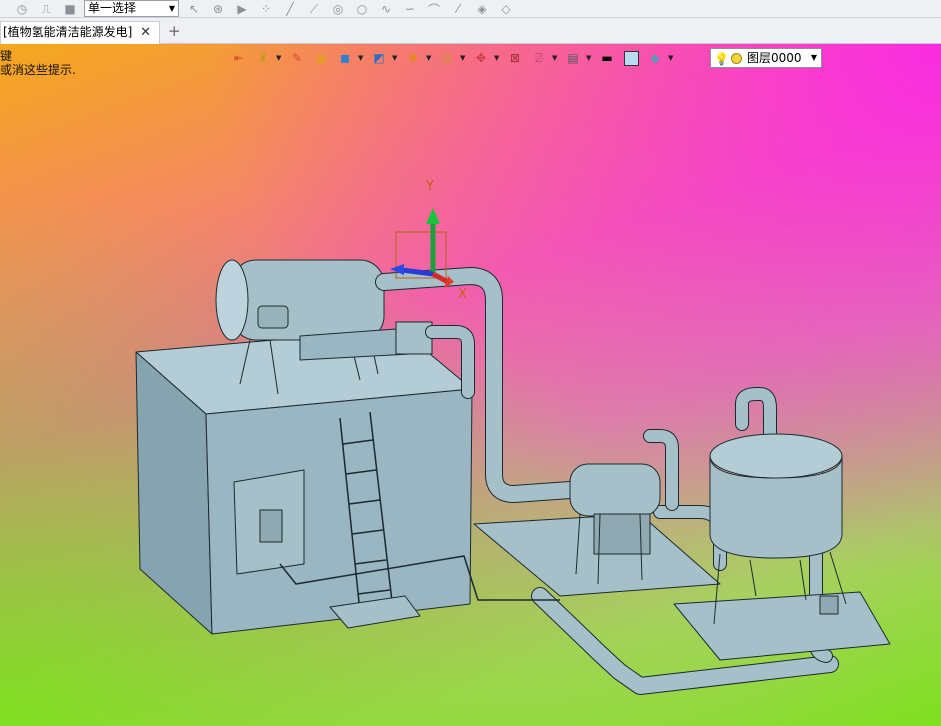 This screenshot has width=941, height=726. Describe the element at coordinates (308, 300) in the screenshot. I see `top-tank` at that location.